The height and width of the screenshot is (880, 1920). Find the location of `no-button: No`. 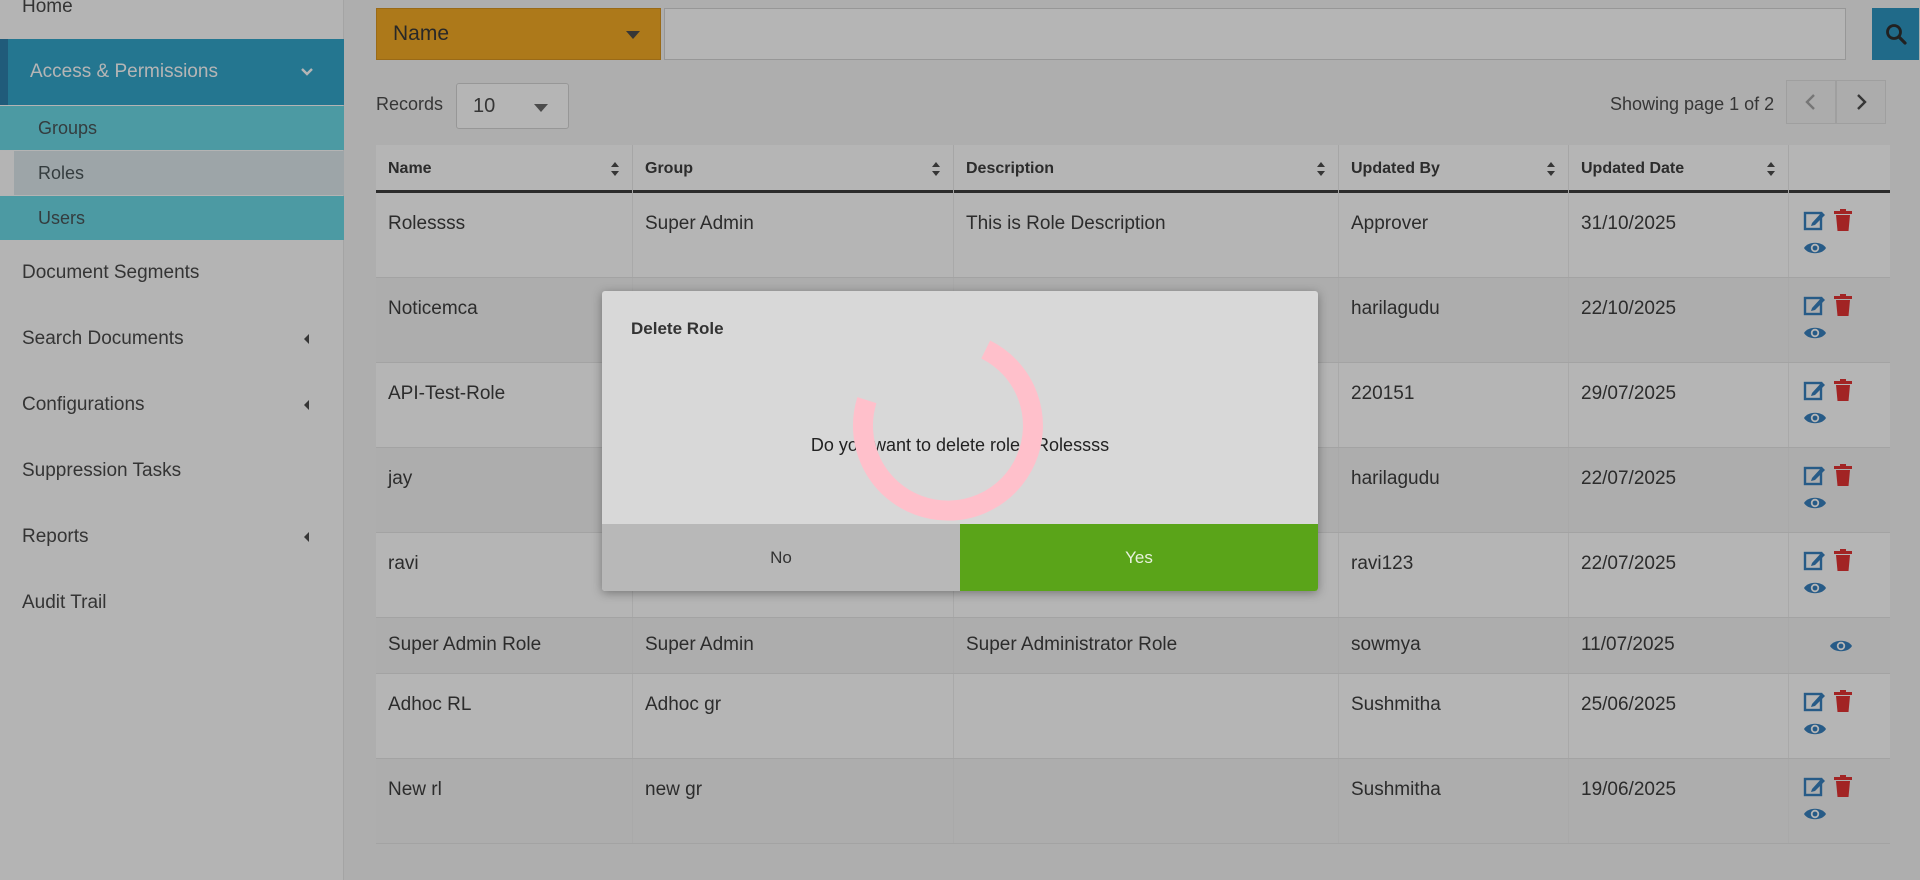

no-button: No is located at coordinates (781, 557).